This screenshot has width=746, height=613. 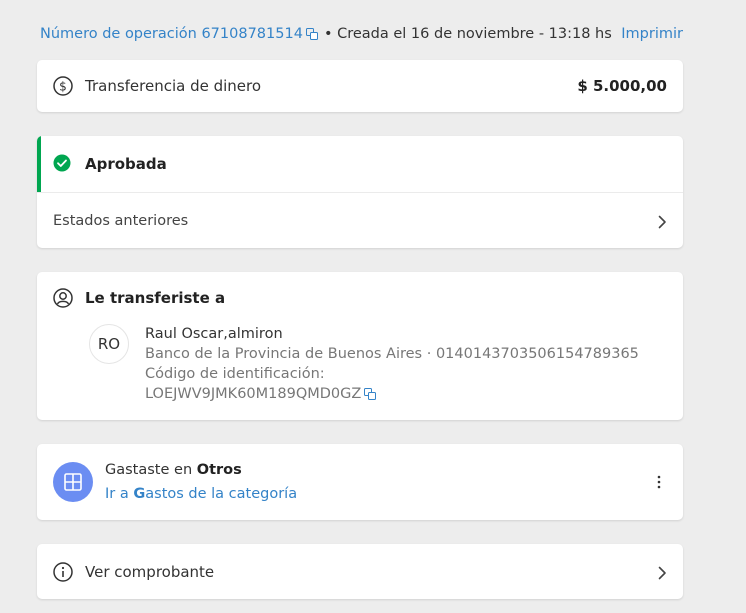 I want to click on spent-category: Otros, so click(x=219, y=470).